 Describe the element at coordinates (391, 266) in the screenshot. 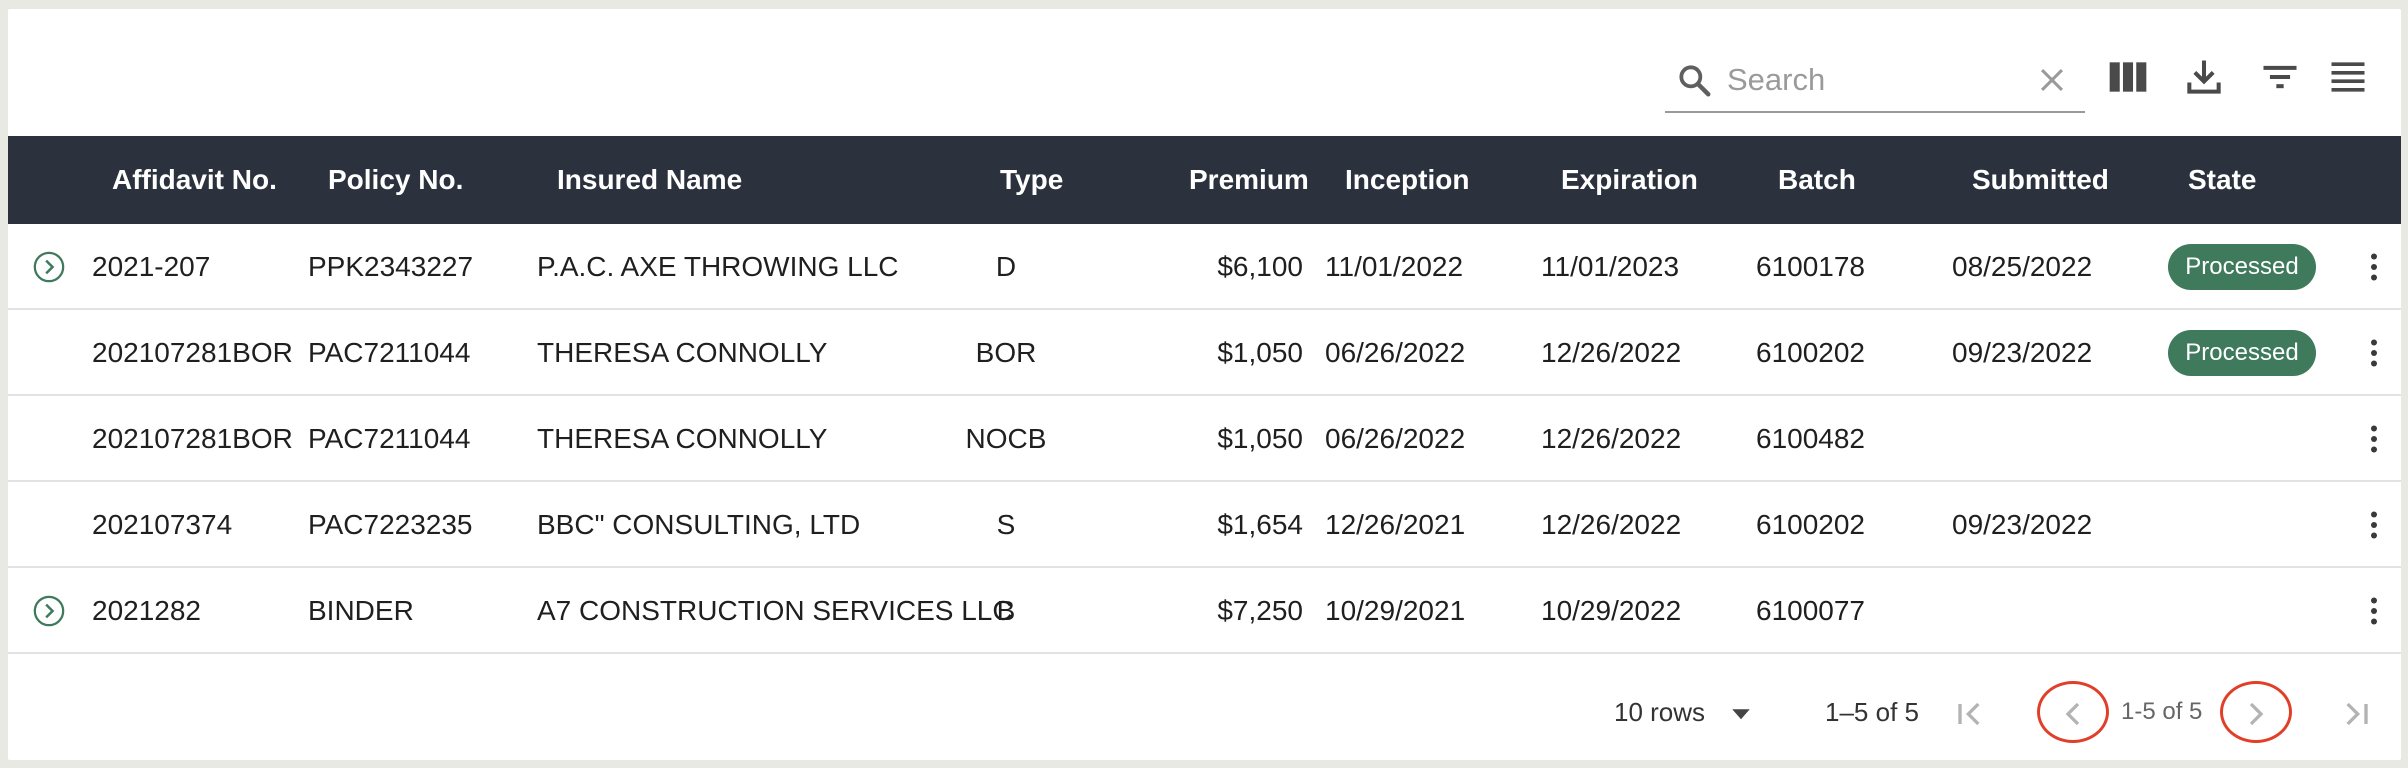

I see `cell-policy: PPK2343227` at that location.